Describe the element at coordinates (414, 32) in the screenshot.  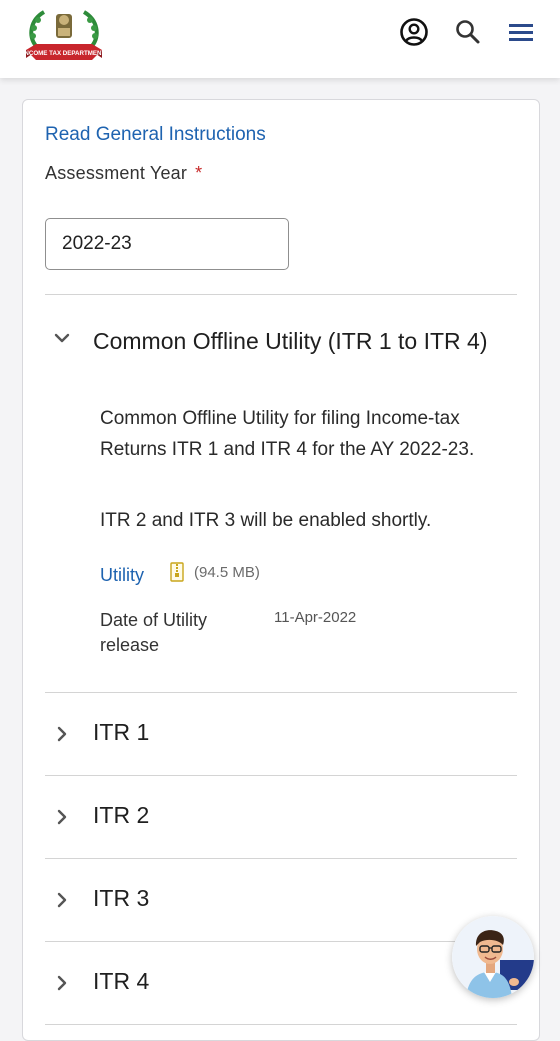
I see `account-icon` at that location.